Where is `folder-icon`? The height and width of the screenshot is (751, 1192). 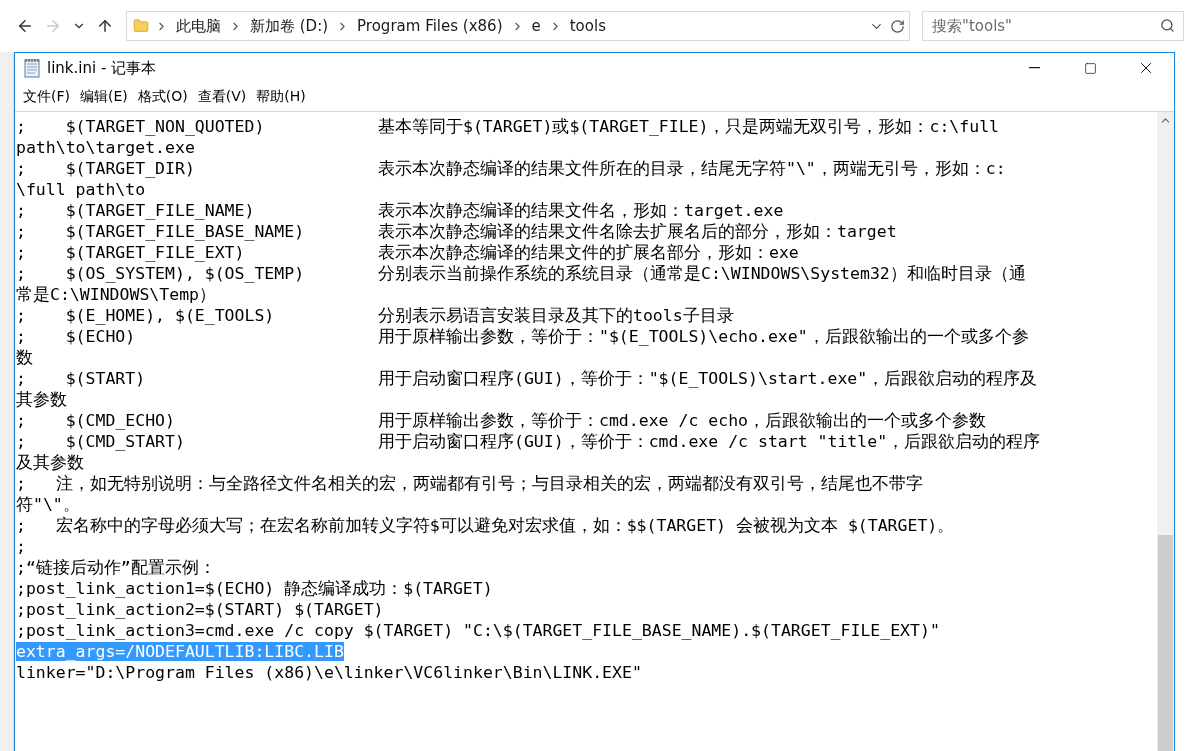
folder-icon is located at coordinates (141, 26).